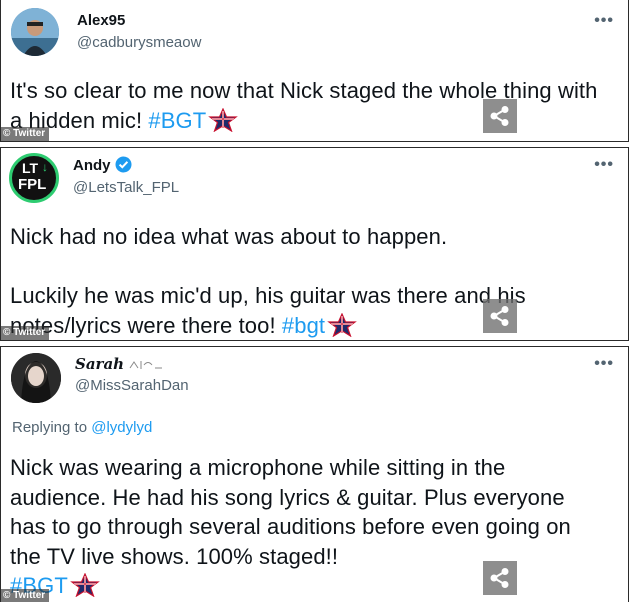 The width and height of the screenshot is (638, 602). What do you see at coordinates (139, 42) in the screenshot?
I see `author-handle: @cadburysmeaow` at bounding box center [139, 42].